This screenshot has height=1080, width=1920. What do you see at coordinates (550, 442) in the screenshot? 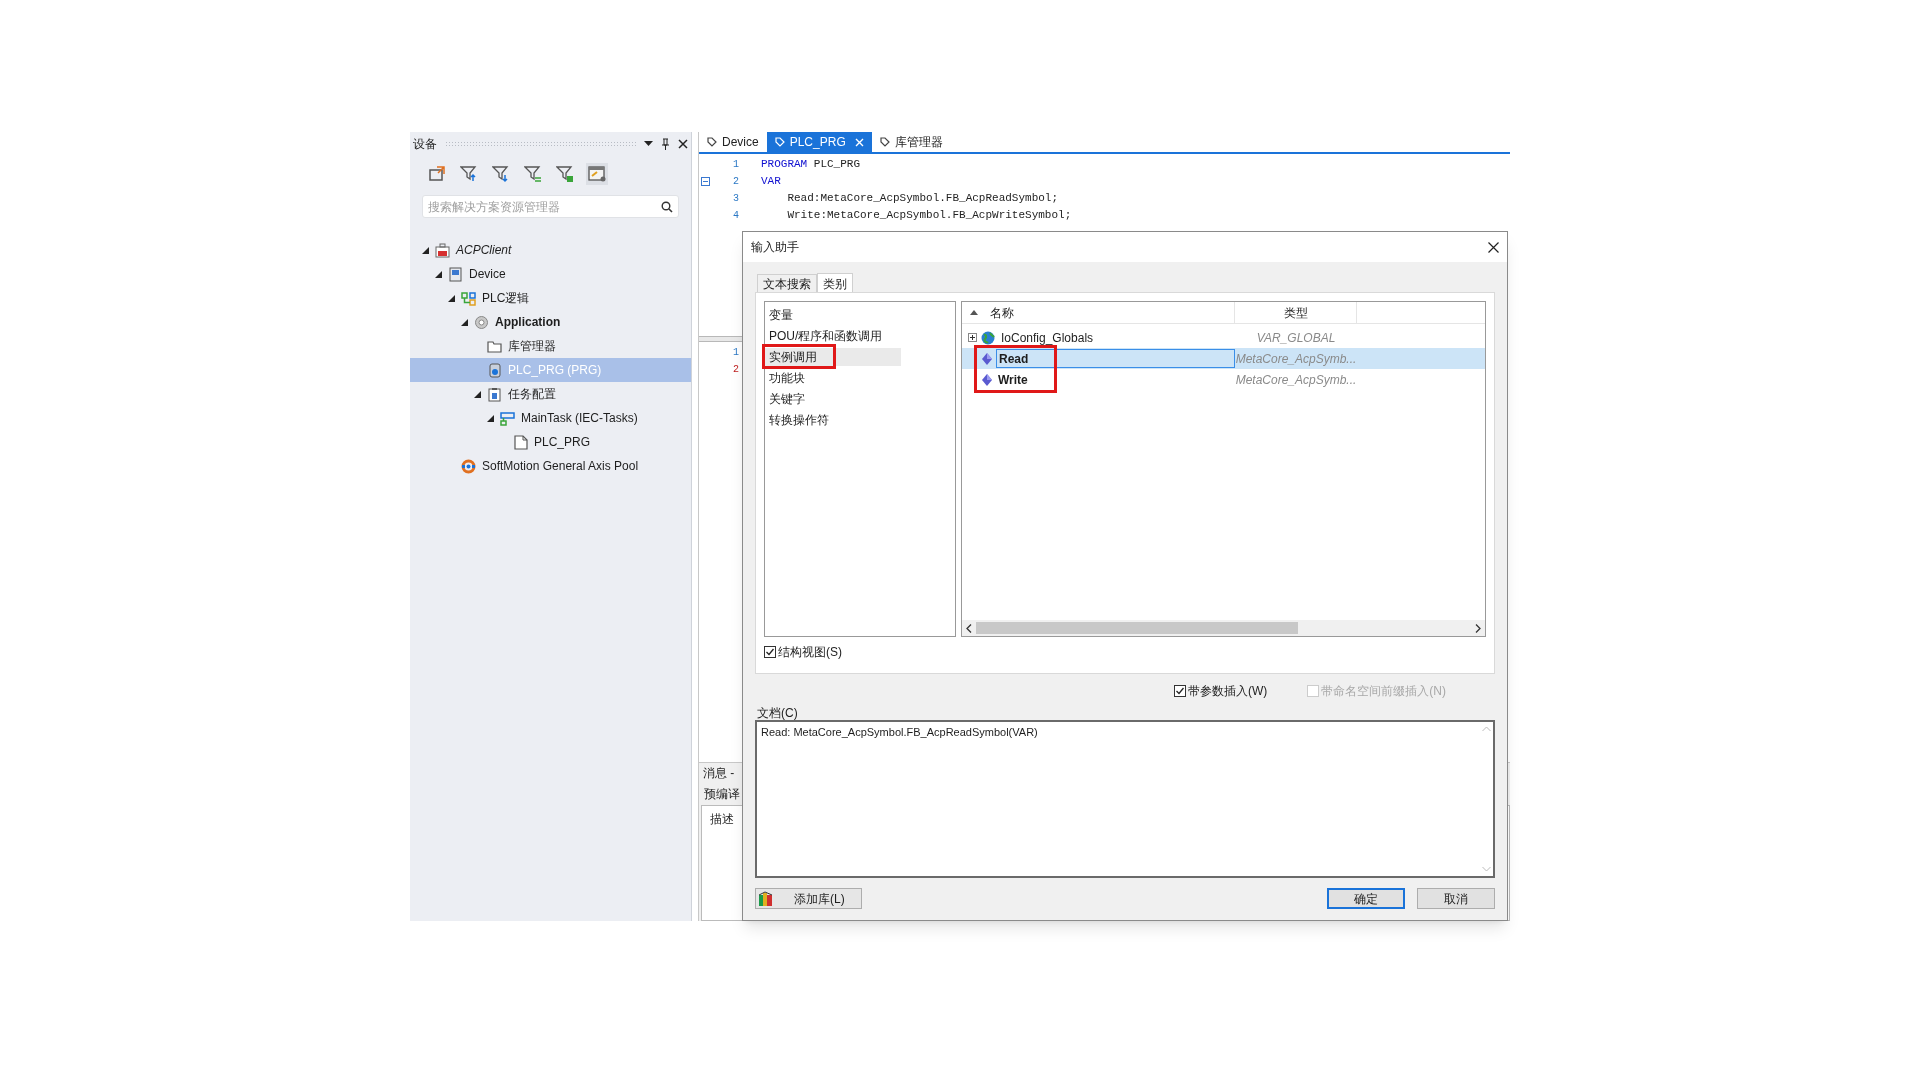
I see `tree-item: PLC_PRG` at bounding box center [550, 442].